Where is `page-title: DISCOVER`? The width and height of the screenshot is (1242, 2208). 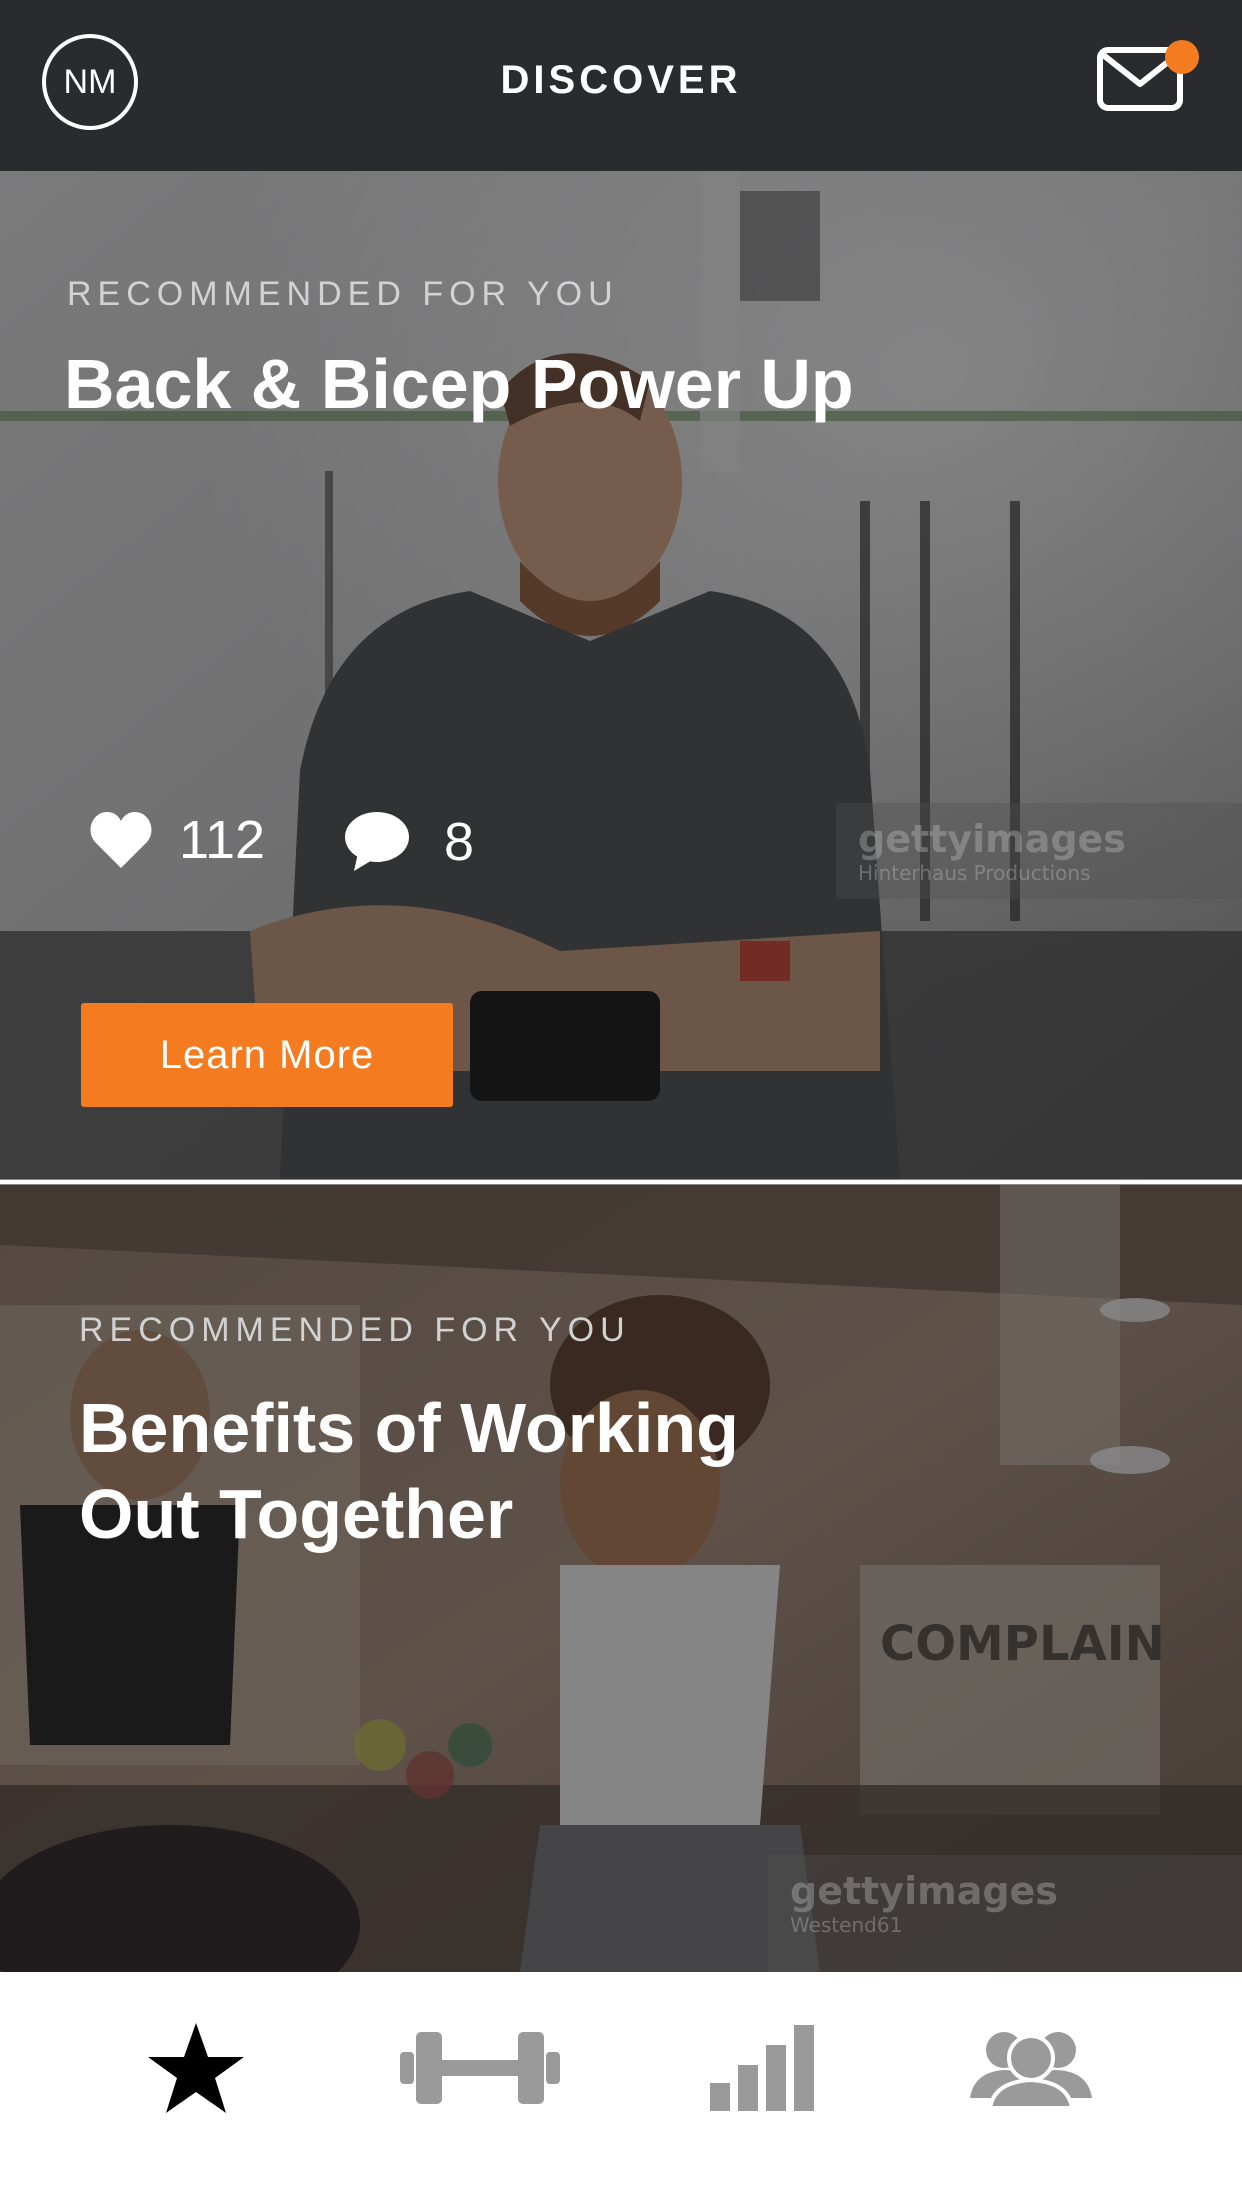
page-title: DISCOVER is located at coordinates (621, 80).